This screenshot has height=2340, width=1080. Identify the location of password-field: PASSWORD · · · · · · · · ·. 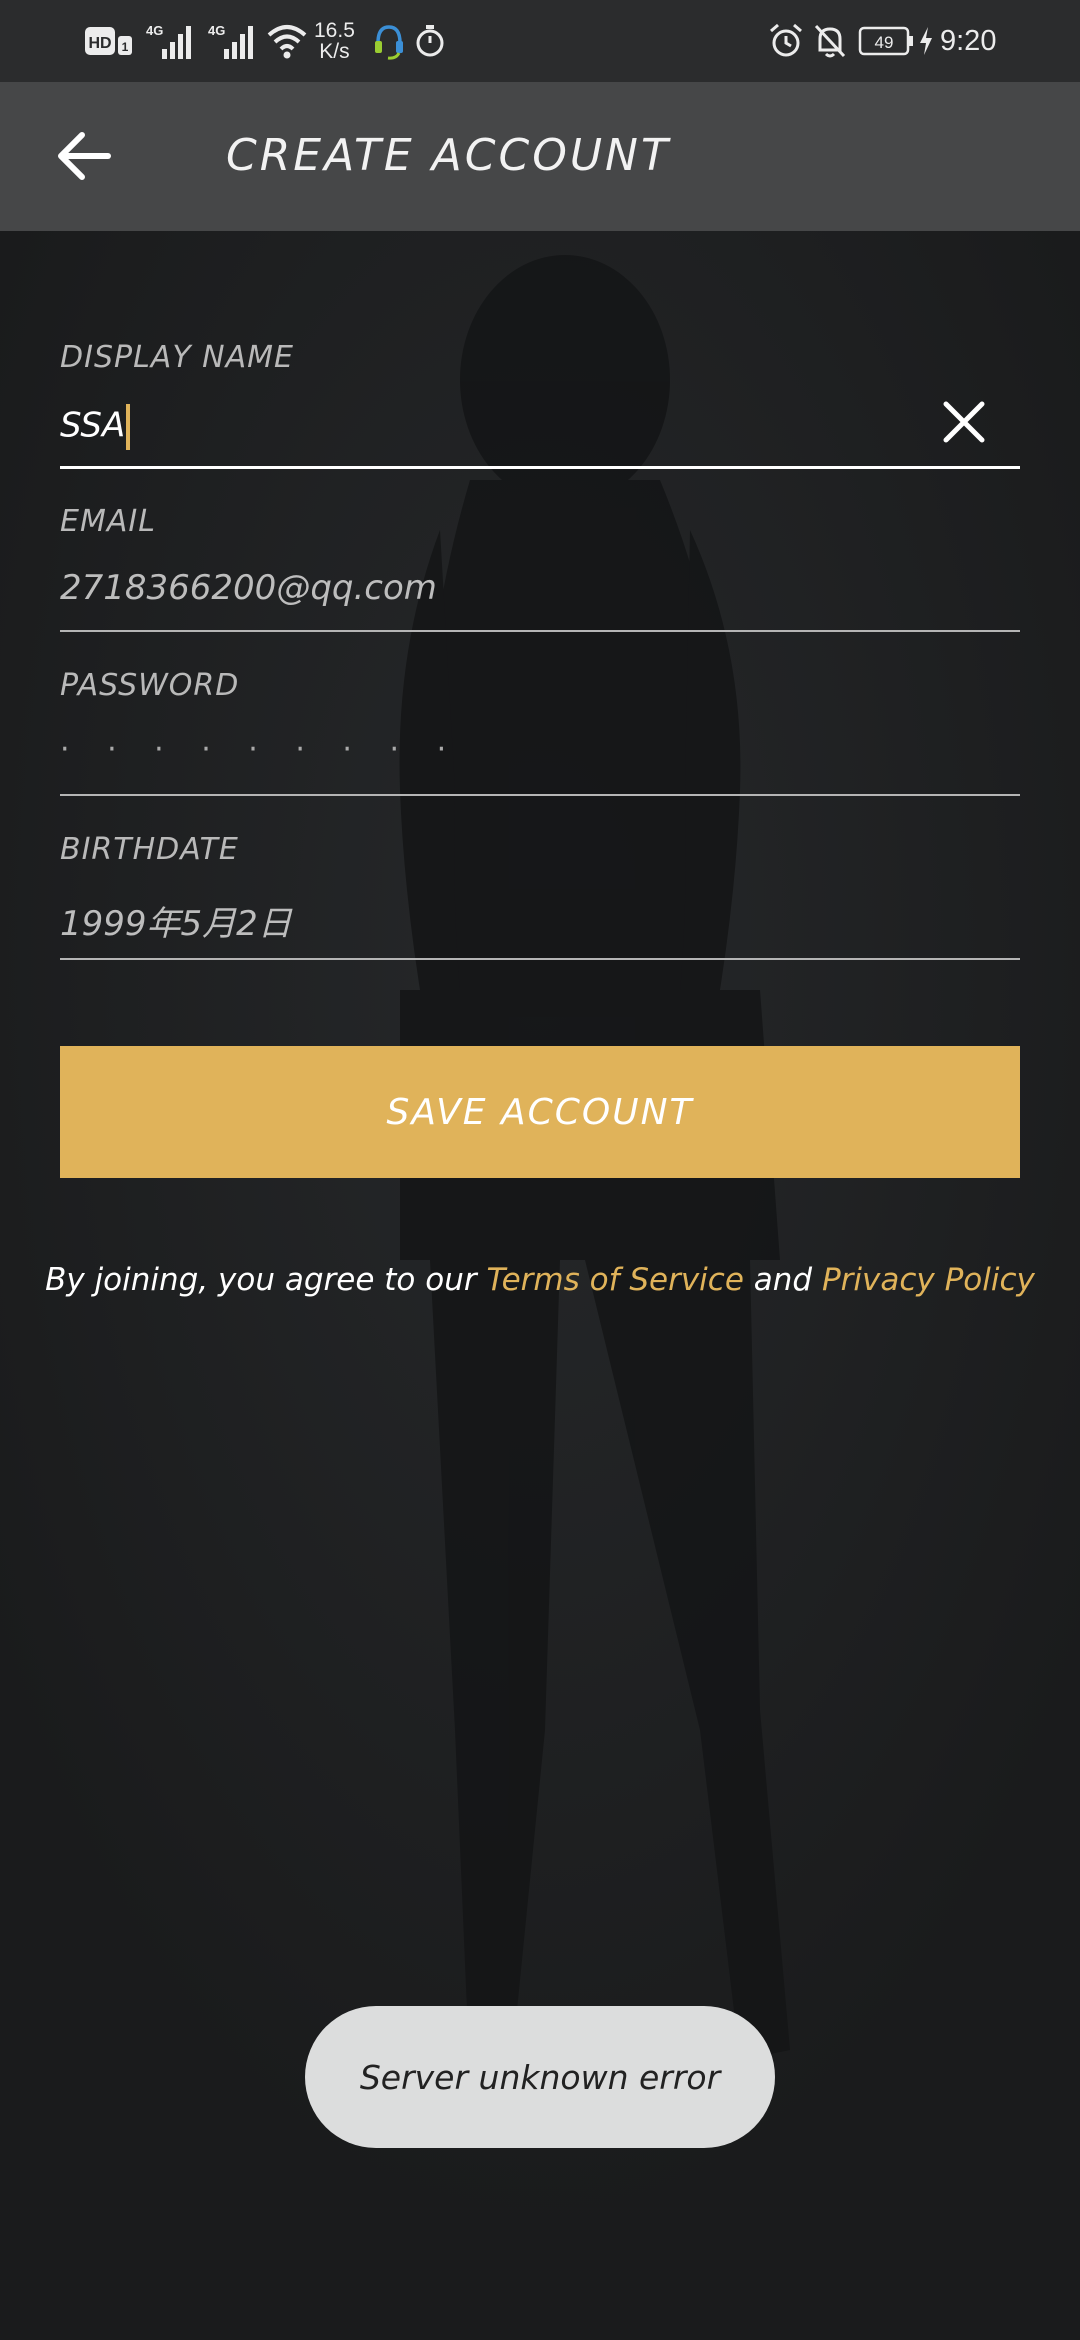
(540, 740).